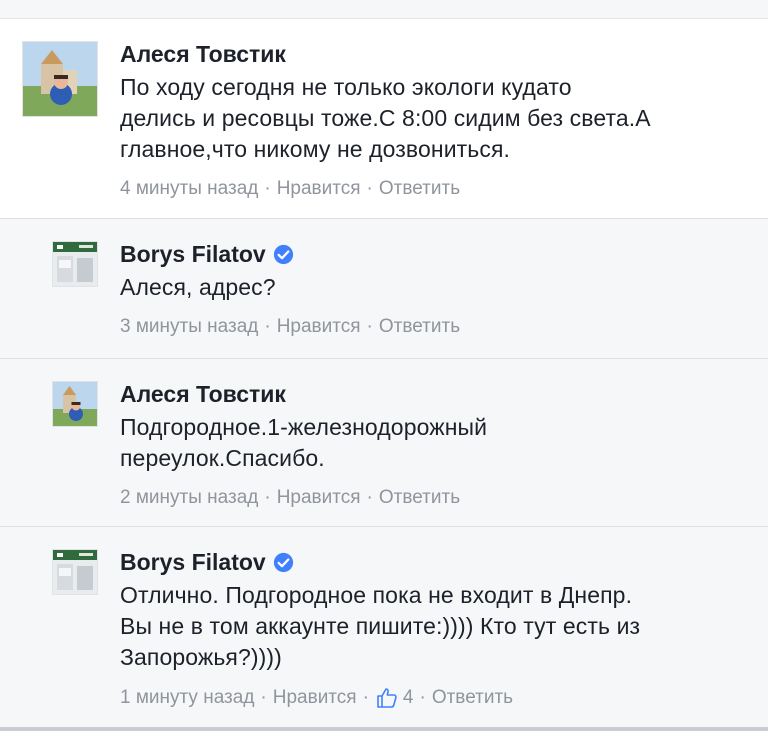 The width and height of the screenshot is (768, 731). What do you see at coordinates (201, 657) in the screenshot?
I see `comment-text-line: Запорожья?))))` at bounding box center [201, 657].